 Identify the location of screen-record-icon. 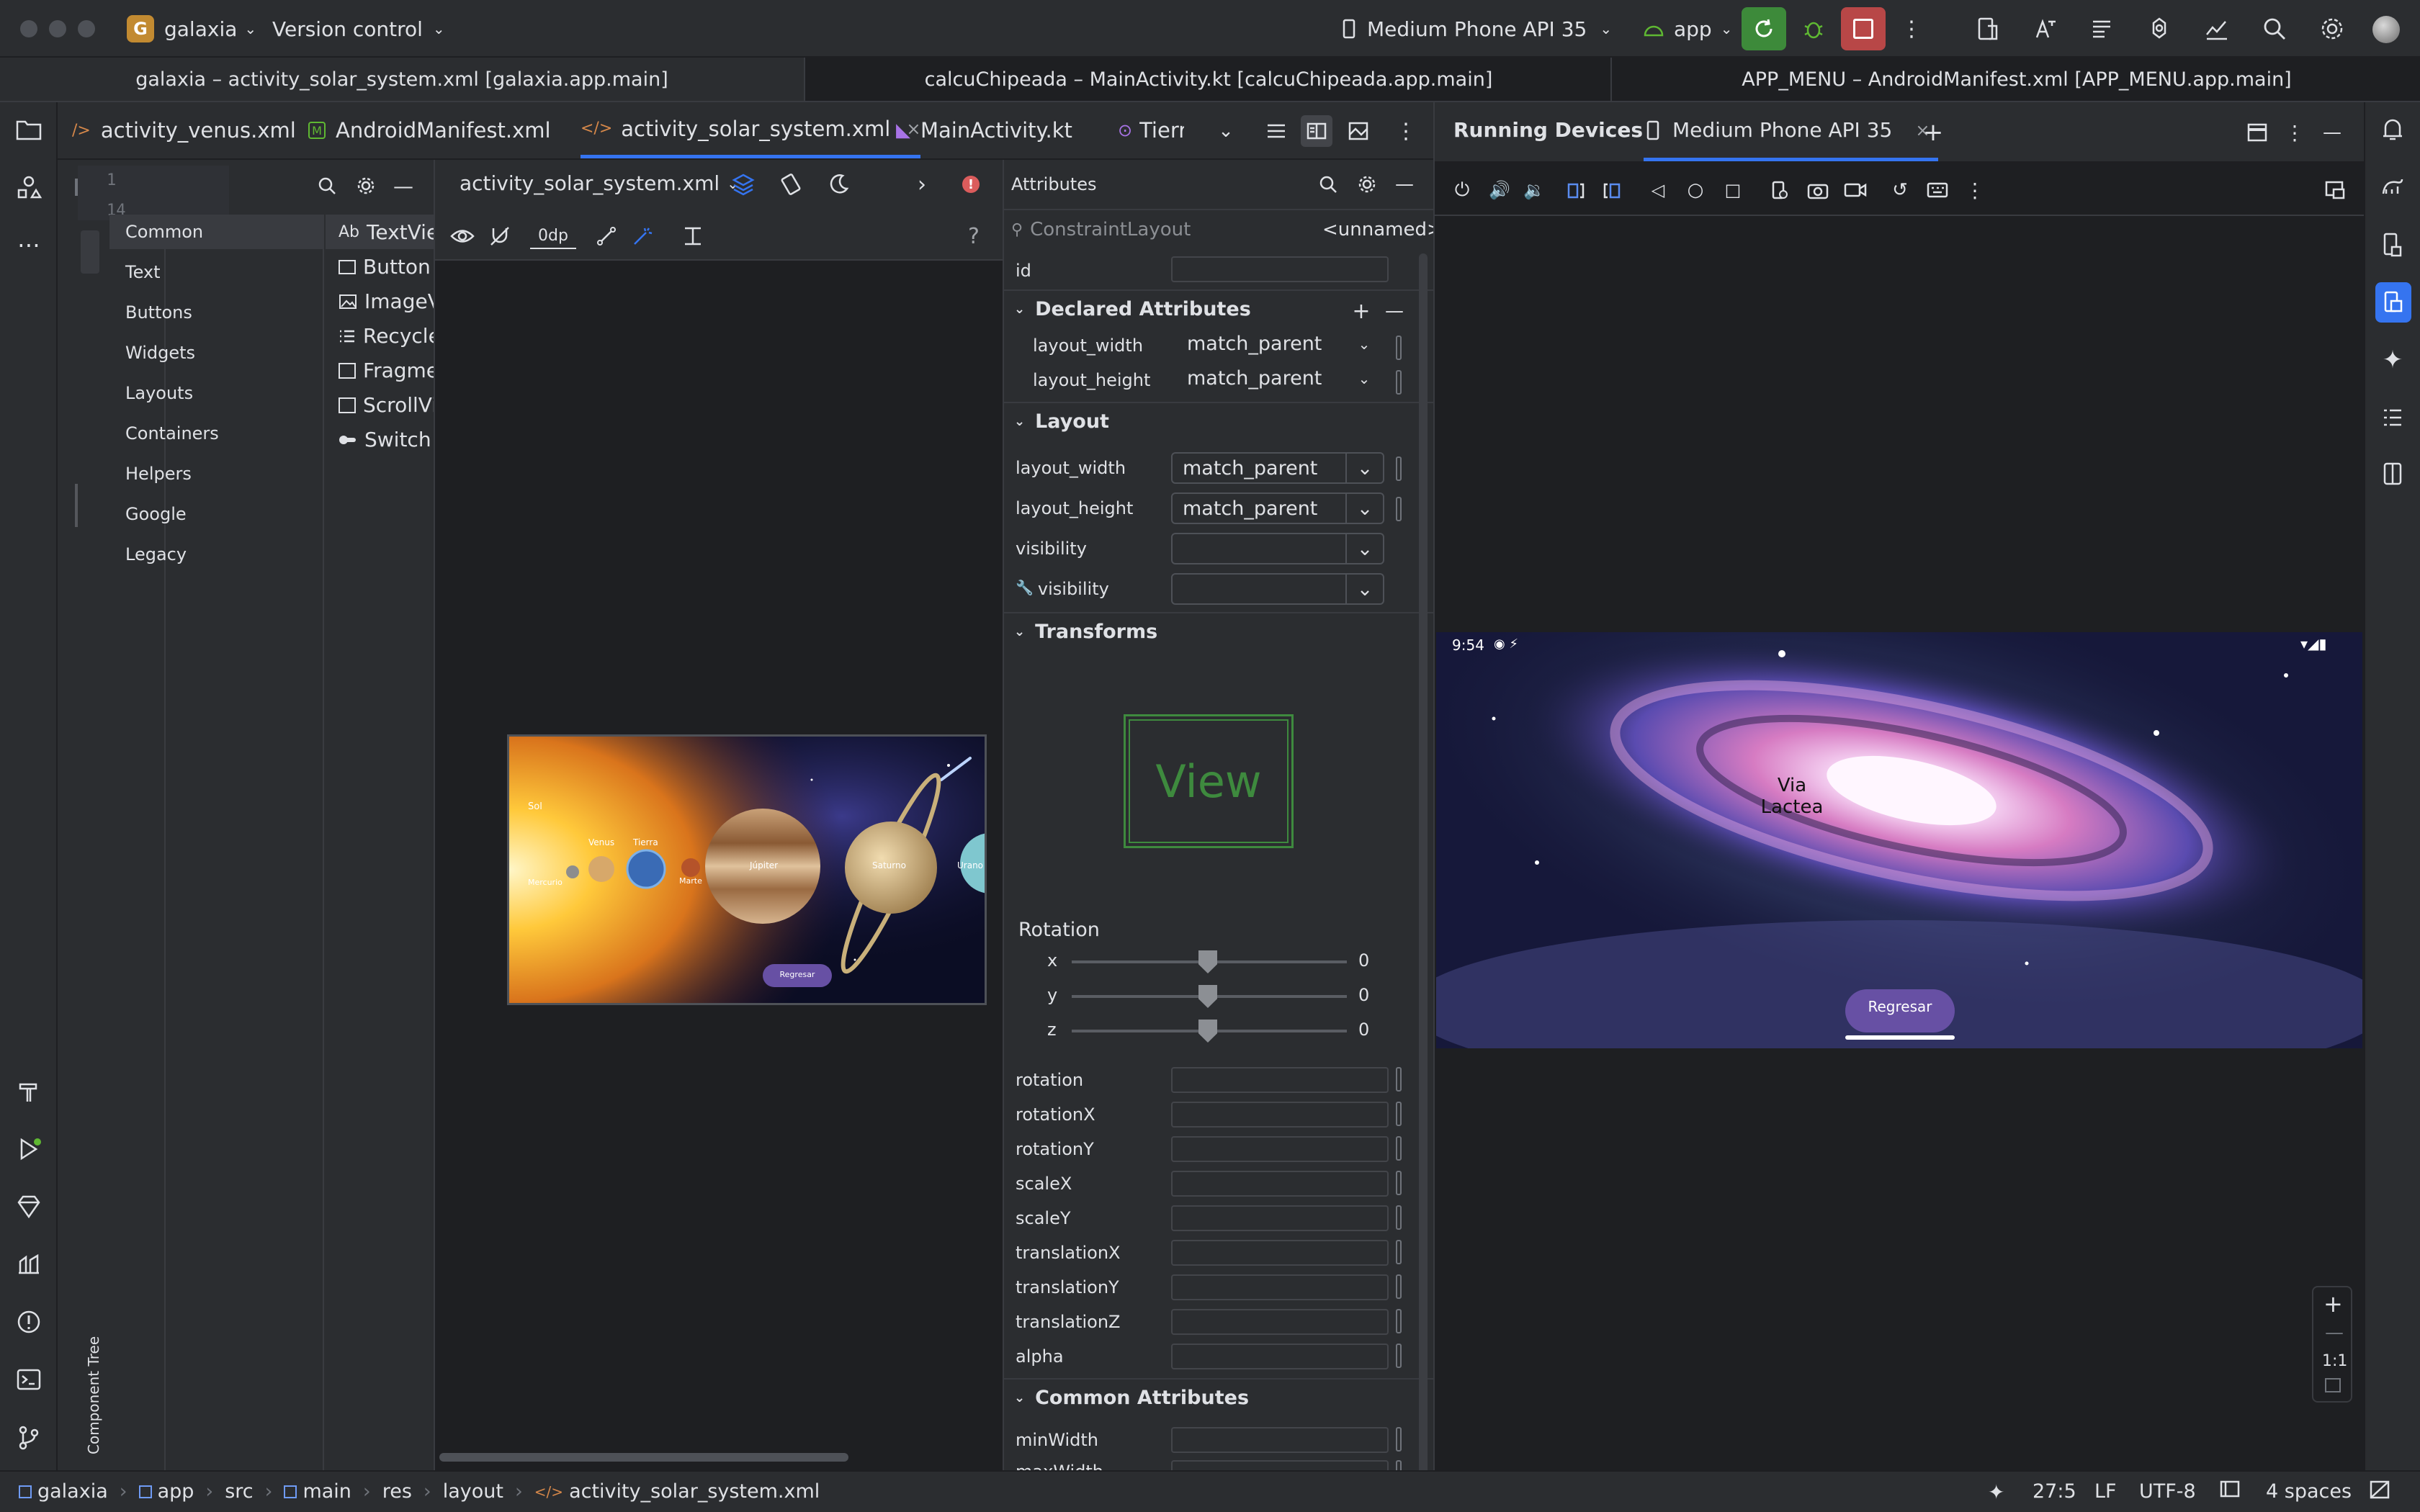
(1855, 190).